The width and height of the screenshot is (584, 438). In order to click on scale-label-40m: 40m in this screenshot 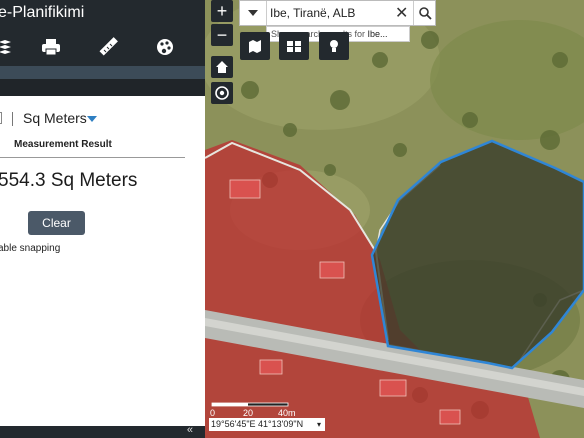, I will do `click(287, 413)`.